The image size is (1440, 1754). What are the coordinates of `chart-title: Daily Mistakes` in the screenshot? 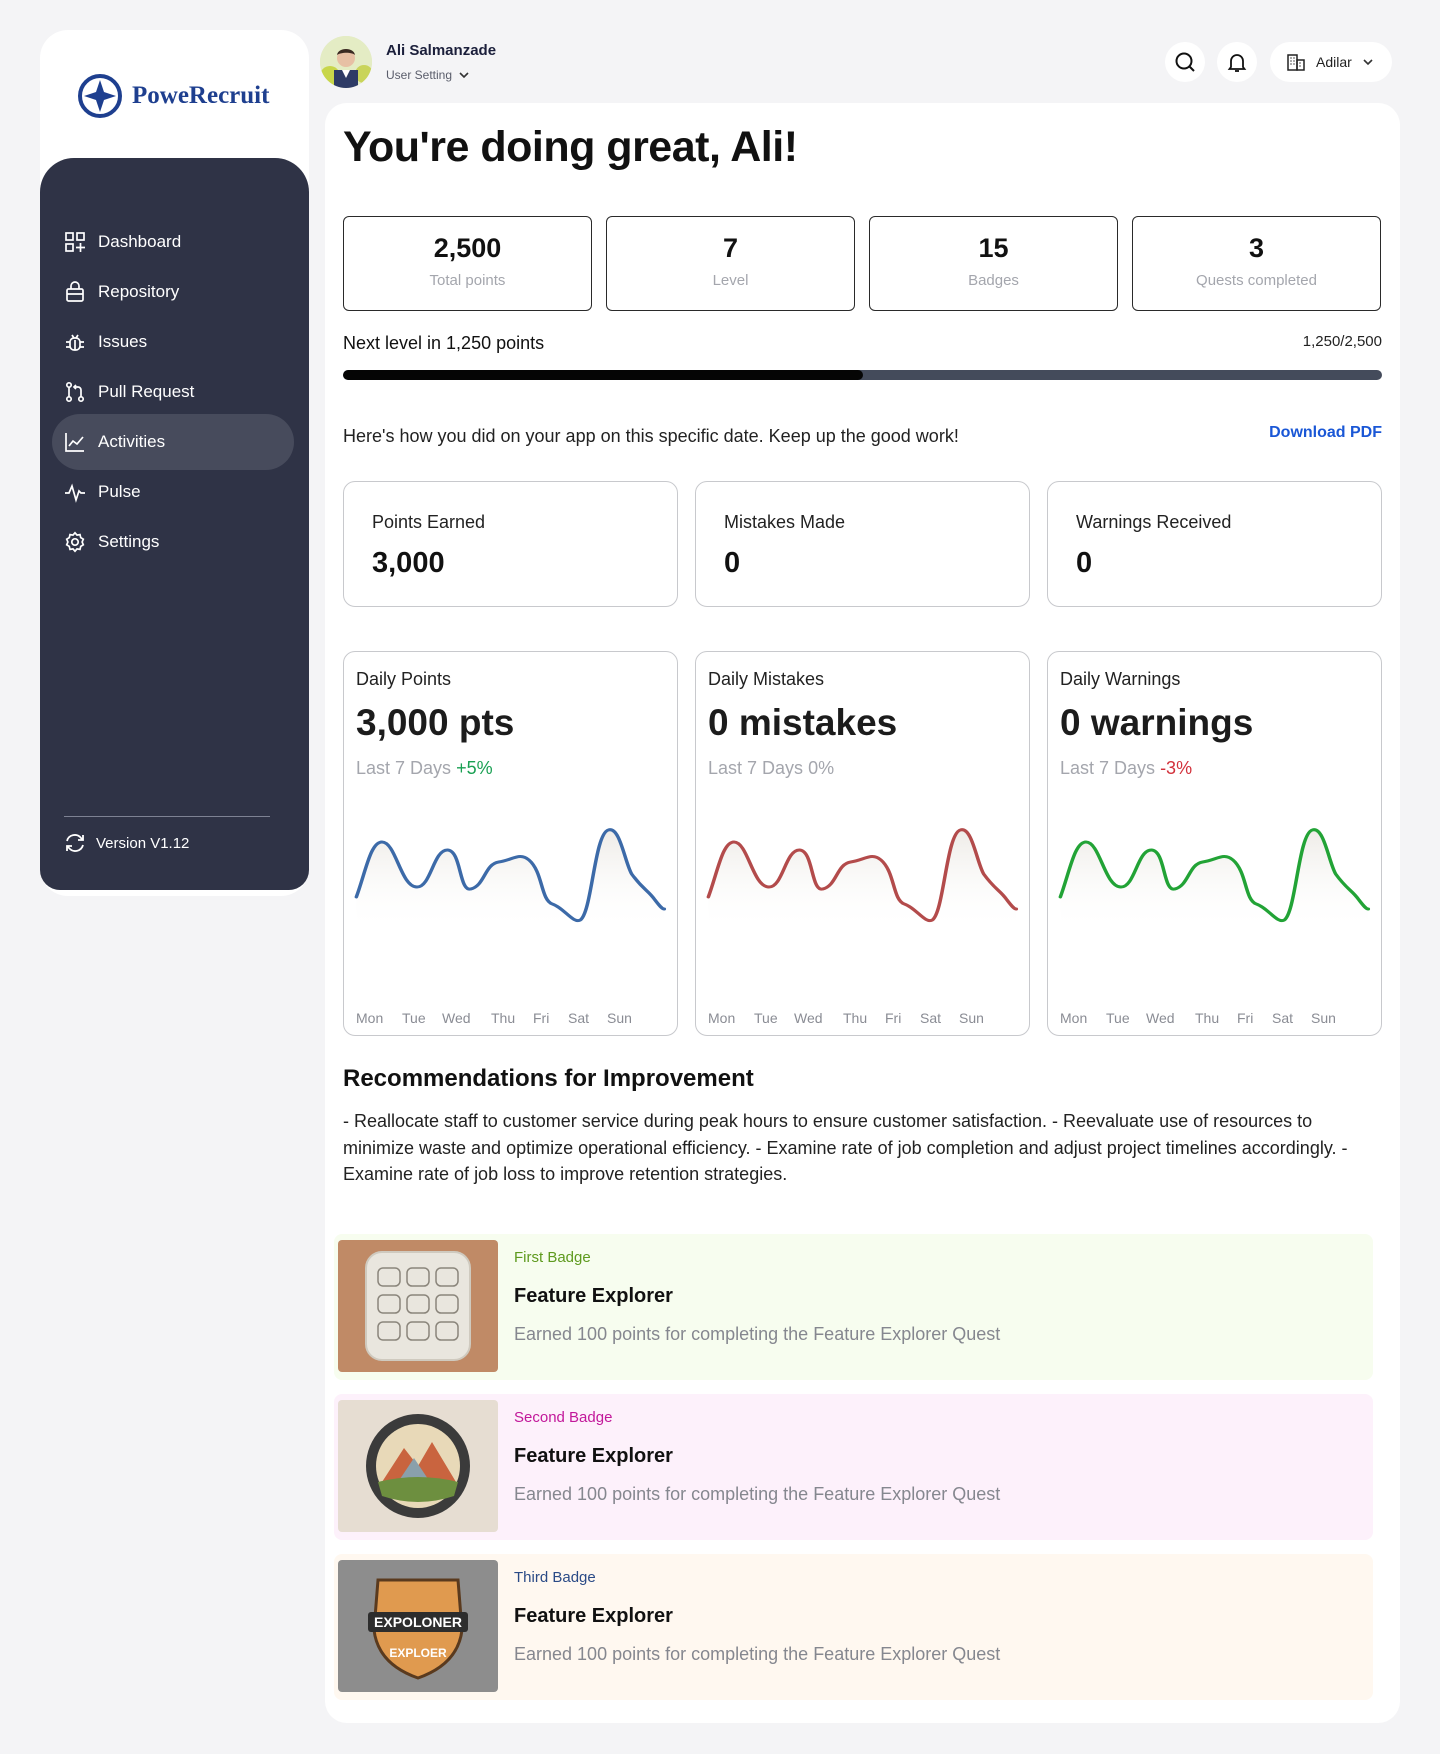 It's located at (766, 679).